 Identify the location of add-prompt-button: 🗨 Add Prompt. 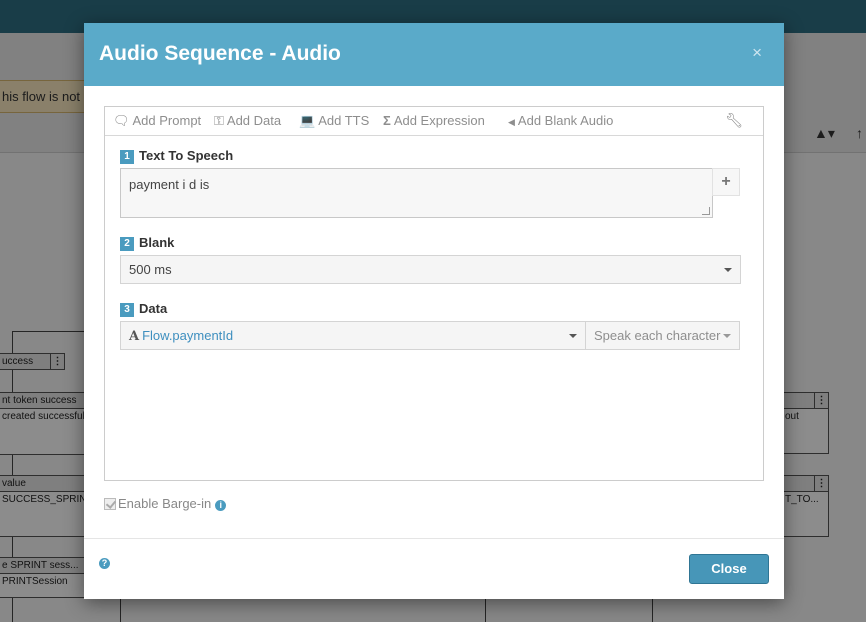
(157, 121).